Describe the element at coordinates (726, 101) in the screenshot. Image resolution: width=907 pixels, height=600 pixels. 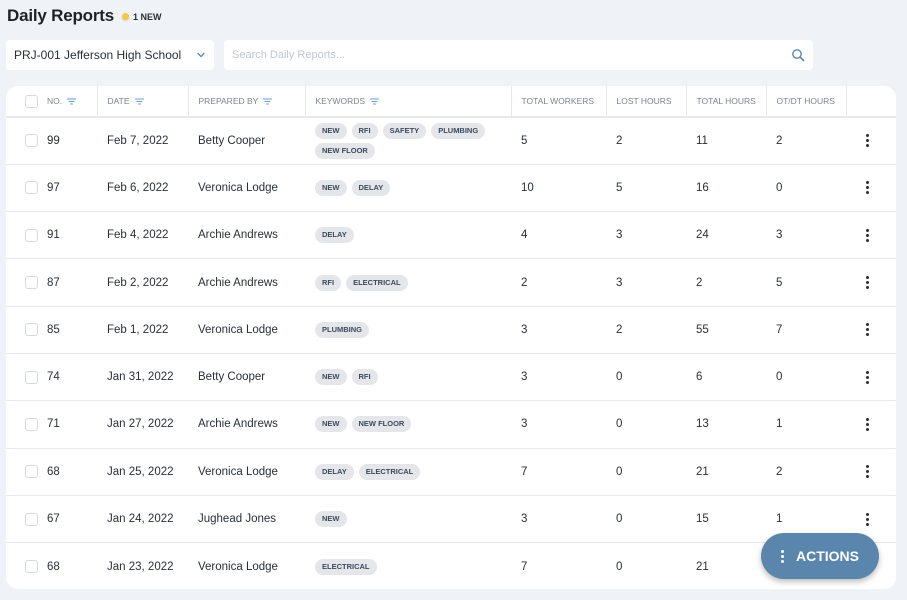
I see `column-header-total-hours: Total Hours` at that location.